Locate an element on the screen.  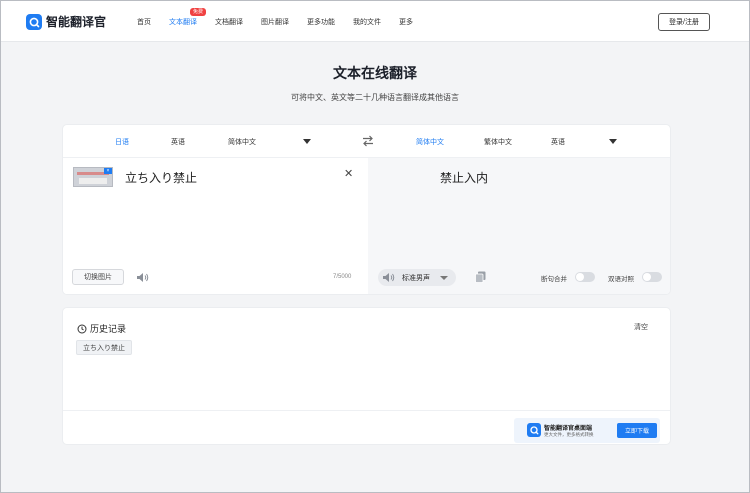
bilingual-toggle is located at coordinates (652, 277).